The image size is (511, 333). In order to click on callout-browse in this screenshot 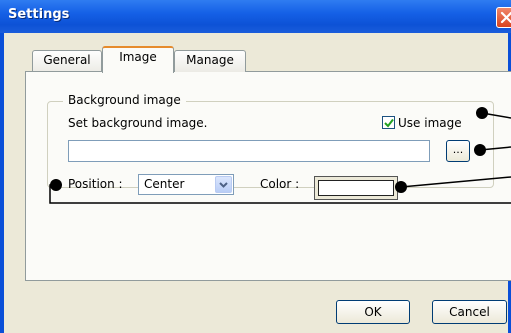, I will do `click(492, 150)`.